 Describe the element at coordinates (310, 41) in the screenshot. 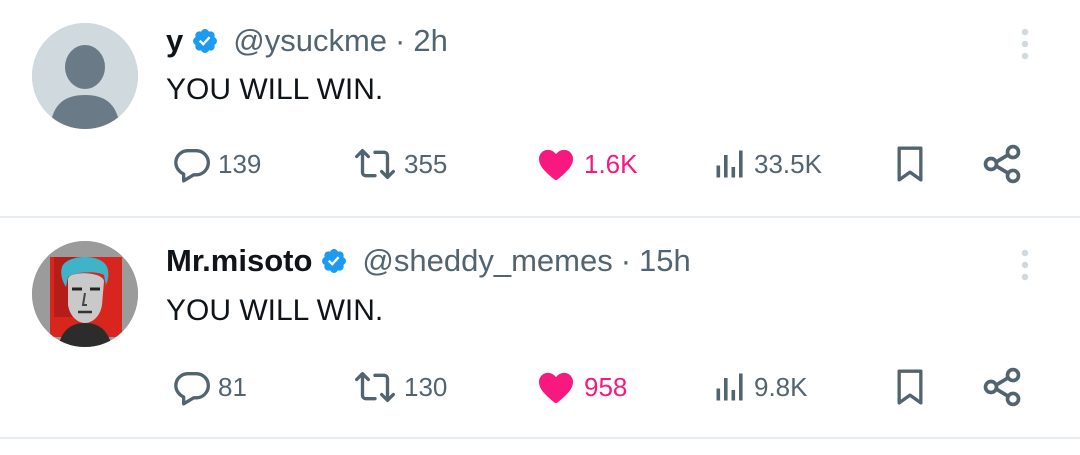

I see `user-handle: @ysuckme` at that location.